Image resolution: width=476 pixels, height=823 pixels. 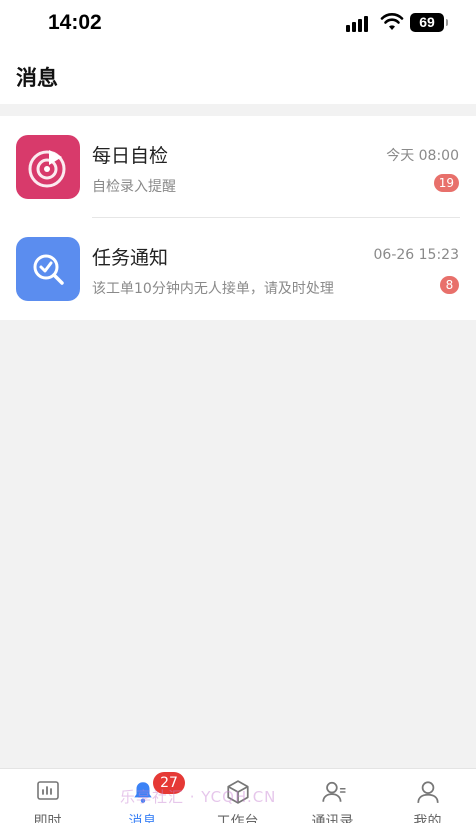 What do you see at coordinates (213, 289) in the screenshot?
I see `message-preview: 该工单10分钟内无人接单，请及时处理` at bounding box center [213, 289].